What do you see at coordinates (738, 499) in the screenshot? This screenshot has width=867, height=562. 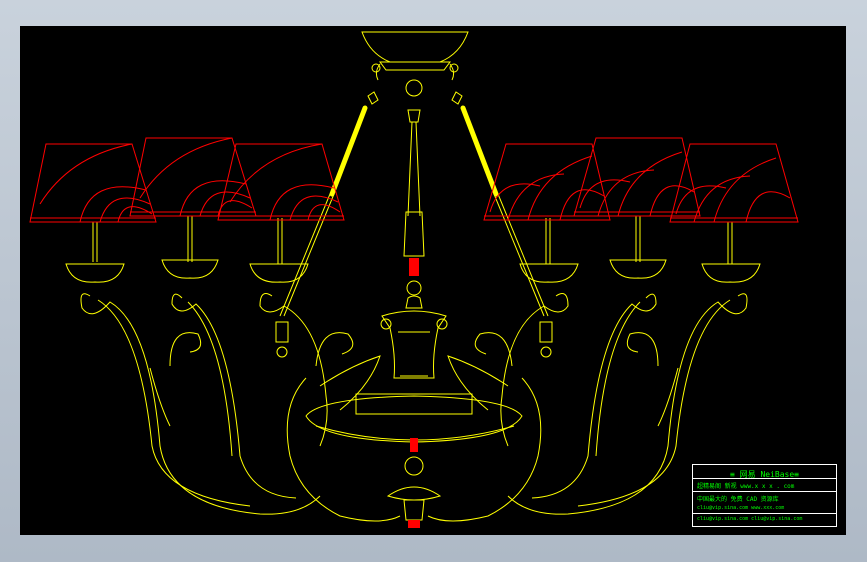 I see `stamp-line-3: 中国最大的 免费 CAD 资源库` at bounding box center [738, 499].